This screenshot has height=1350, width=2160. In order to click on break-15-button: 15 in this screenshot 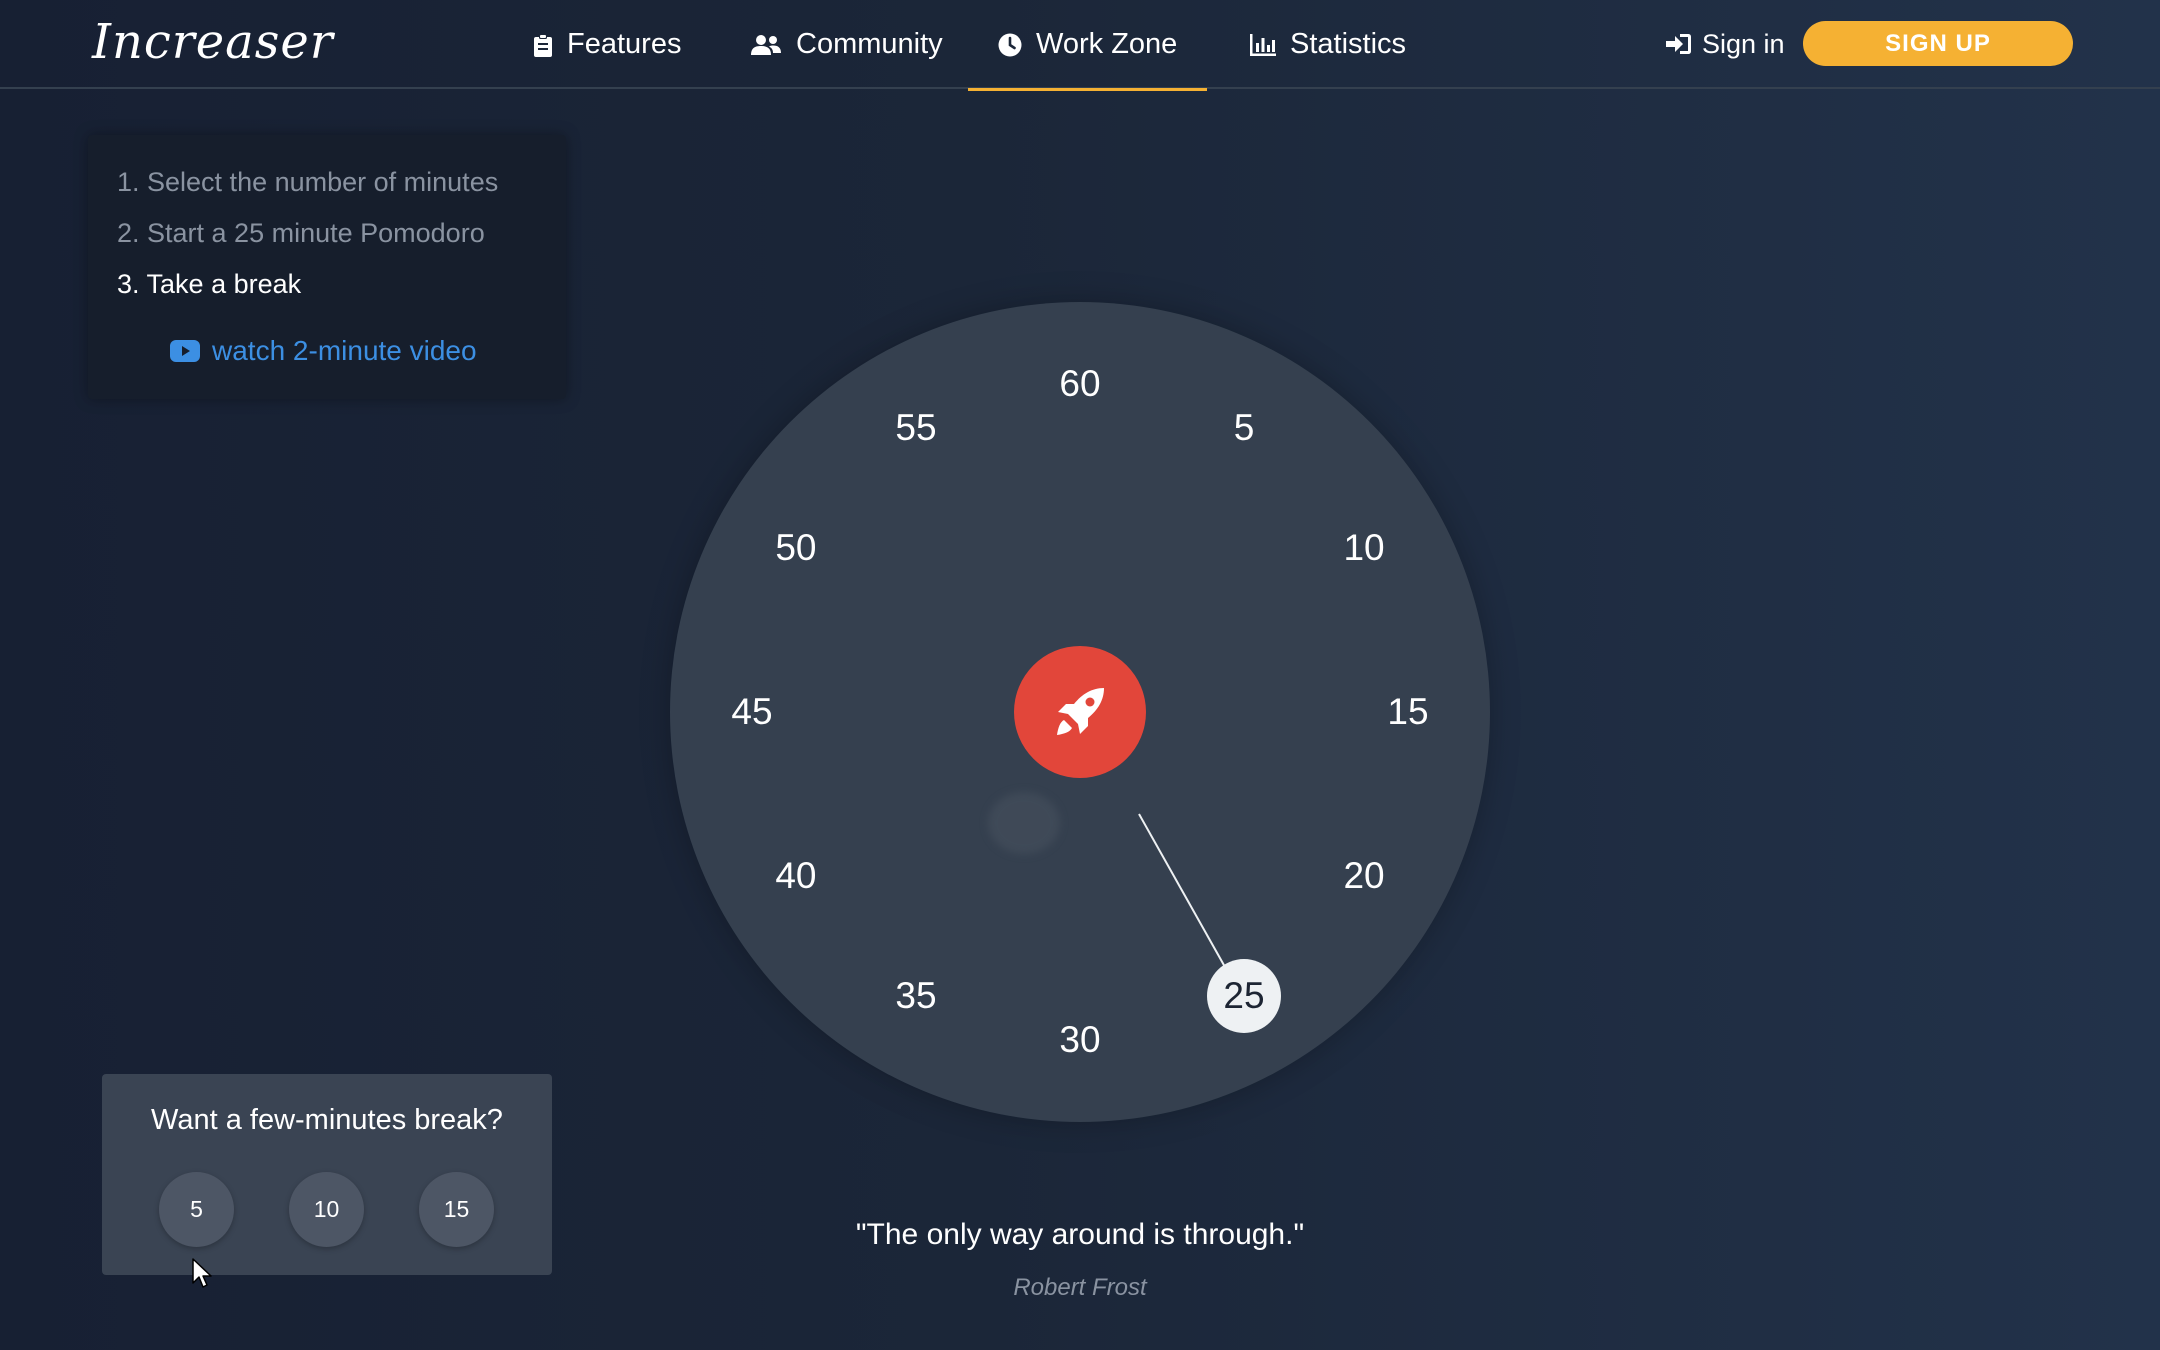, I will do `click(456, 1209)`.